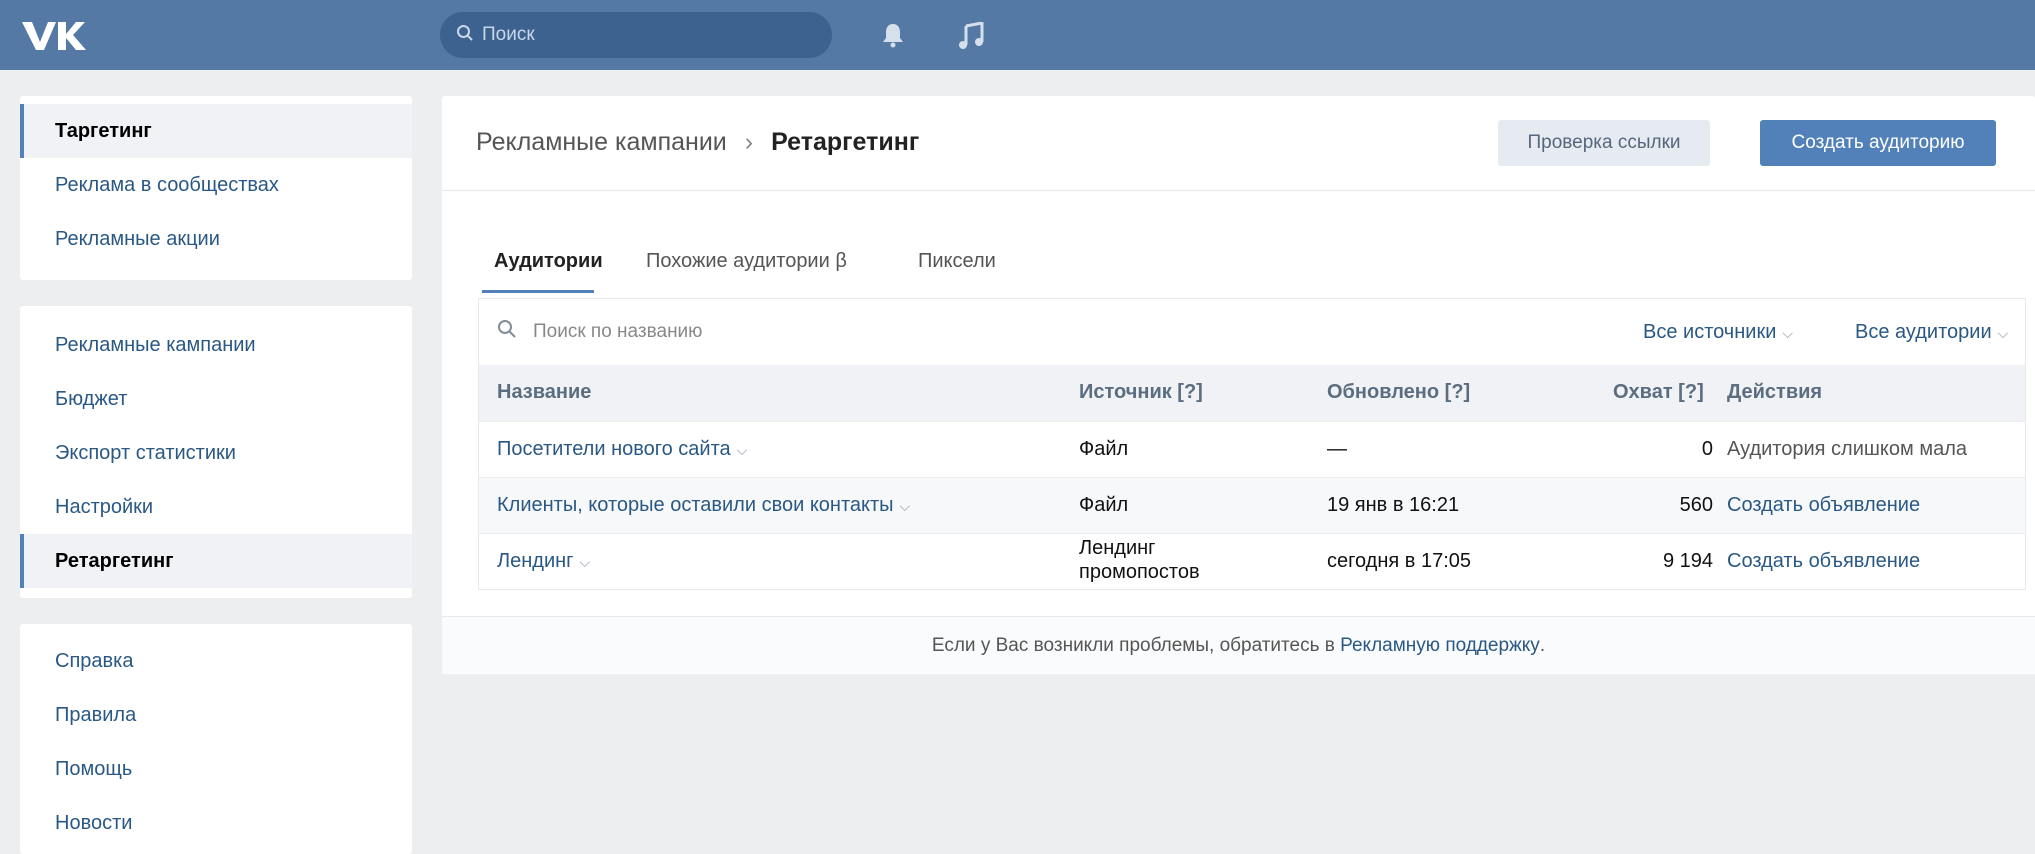  Describe the element at coordinates (971, 38) in the screenshot. I see `music-note-icon` at that location.